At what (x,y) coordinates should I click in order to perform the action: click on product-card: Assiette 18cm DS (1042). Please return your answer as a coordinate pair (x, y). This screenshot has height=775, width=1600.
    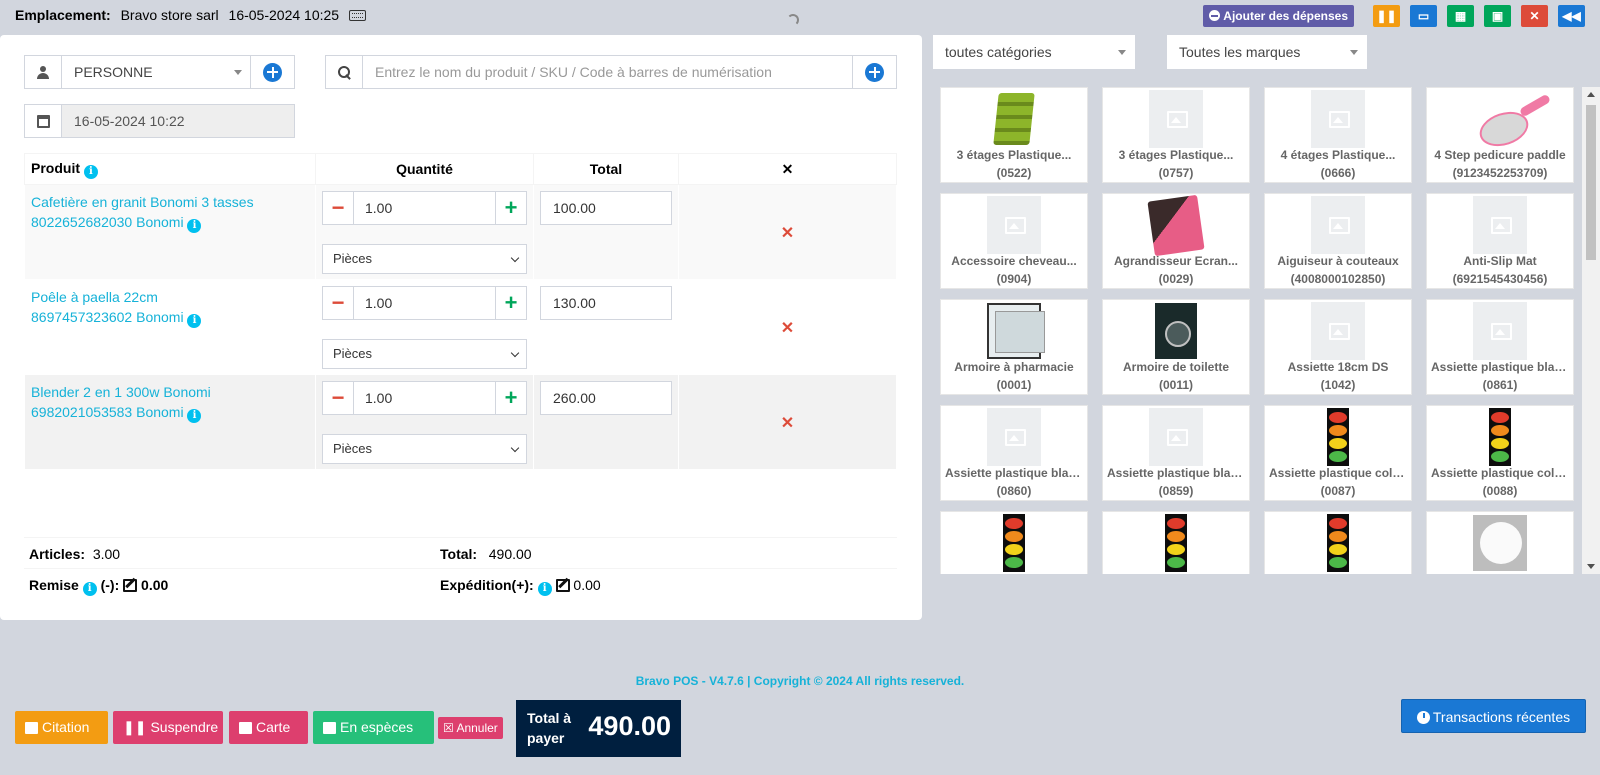
    Looking at the image, I should click on (1338, 347).